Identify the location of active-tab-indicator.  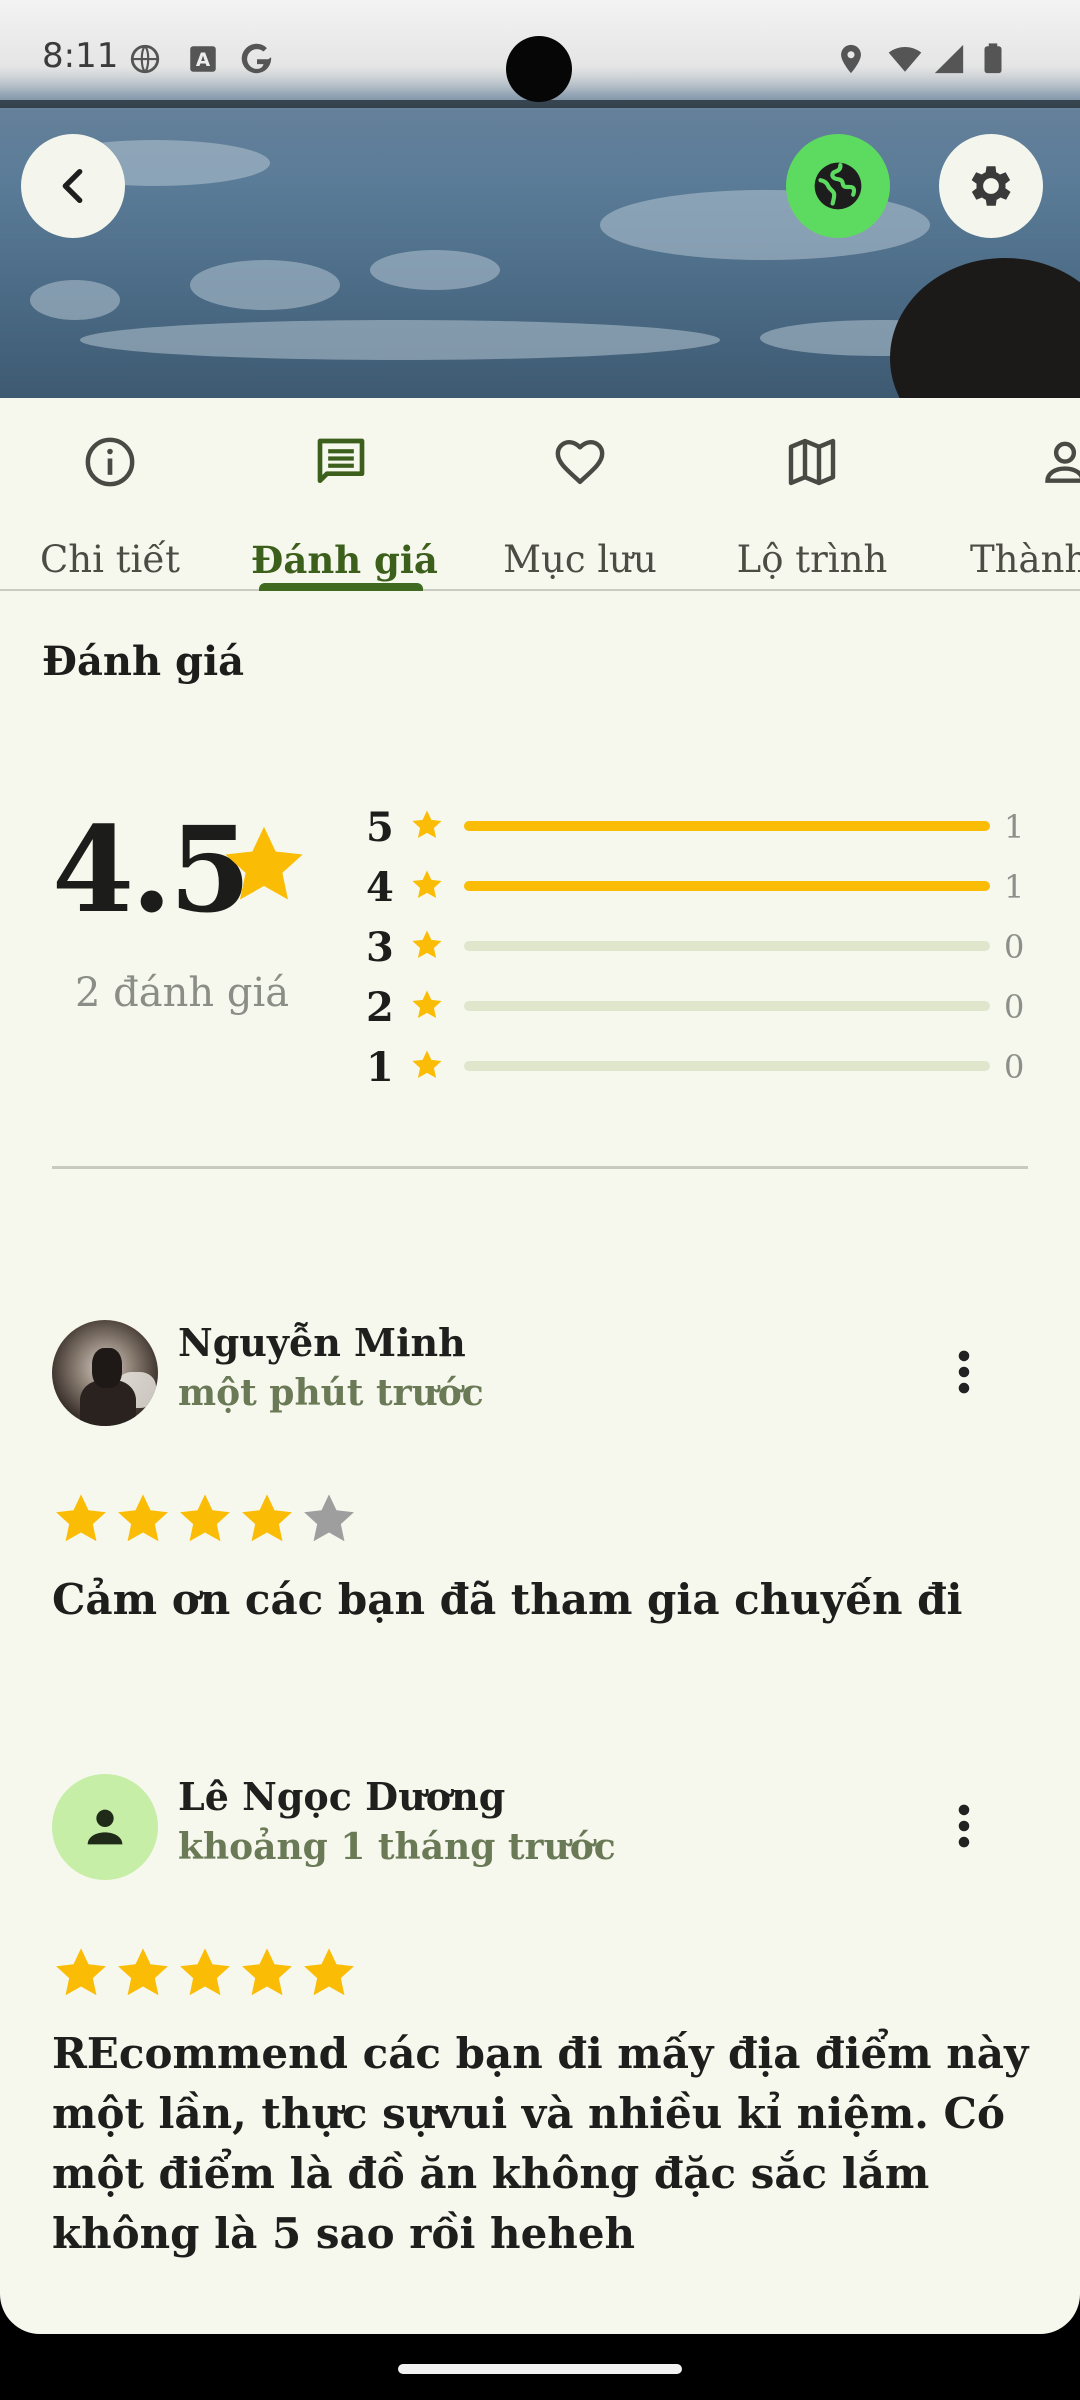
(341, 587).